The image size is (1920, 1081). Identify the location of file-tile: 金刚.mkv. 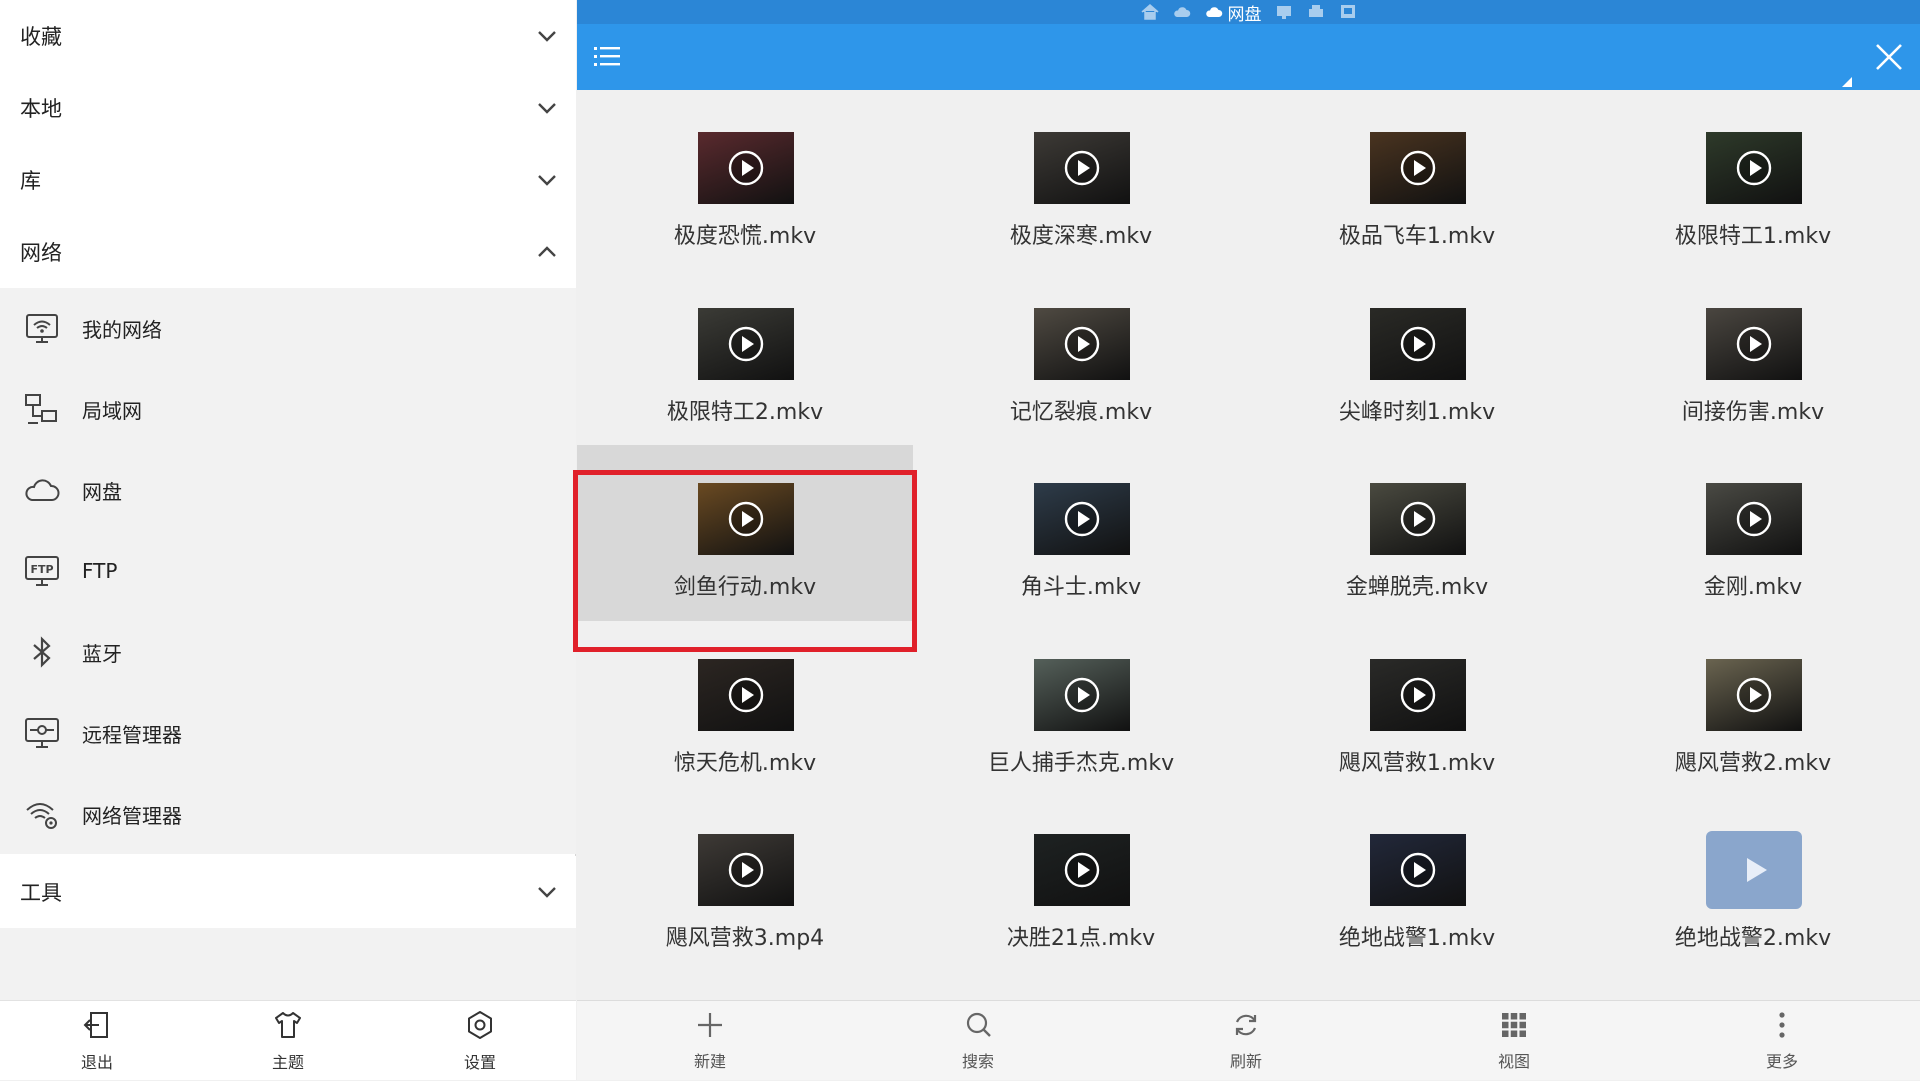
(1752, 533).